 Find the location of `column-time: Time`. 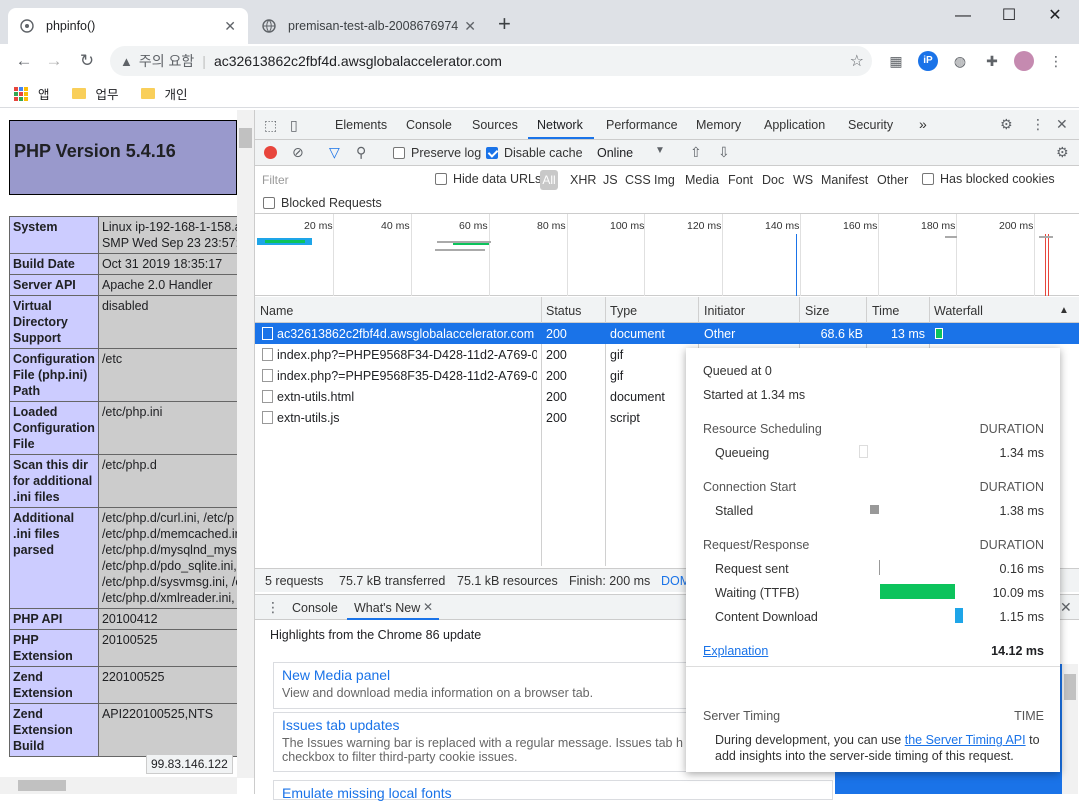

column-time: Time is located at coordinates (885, 311).